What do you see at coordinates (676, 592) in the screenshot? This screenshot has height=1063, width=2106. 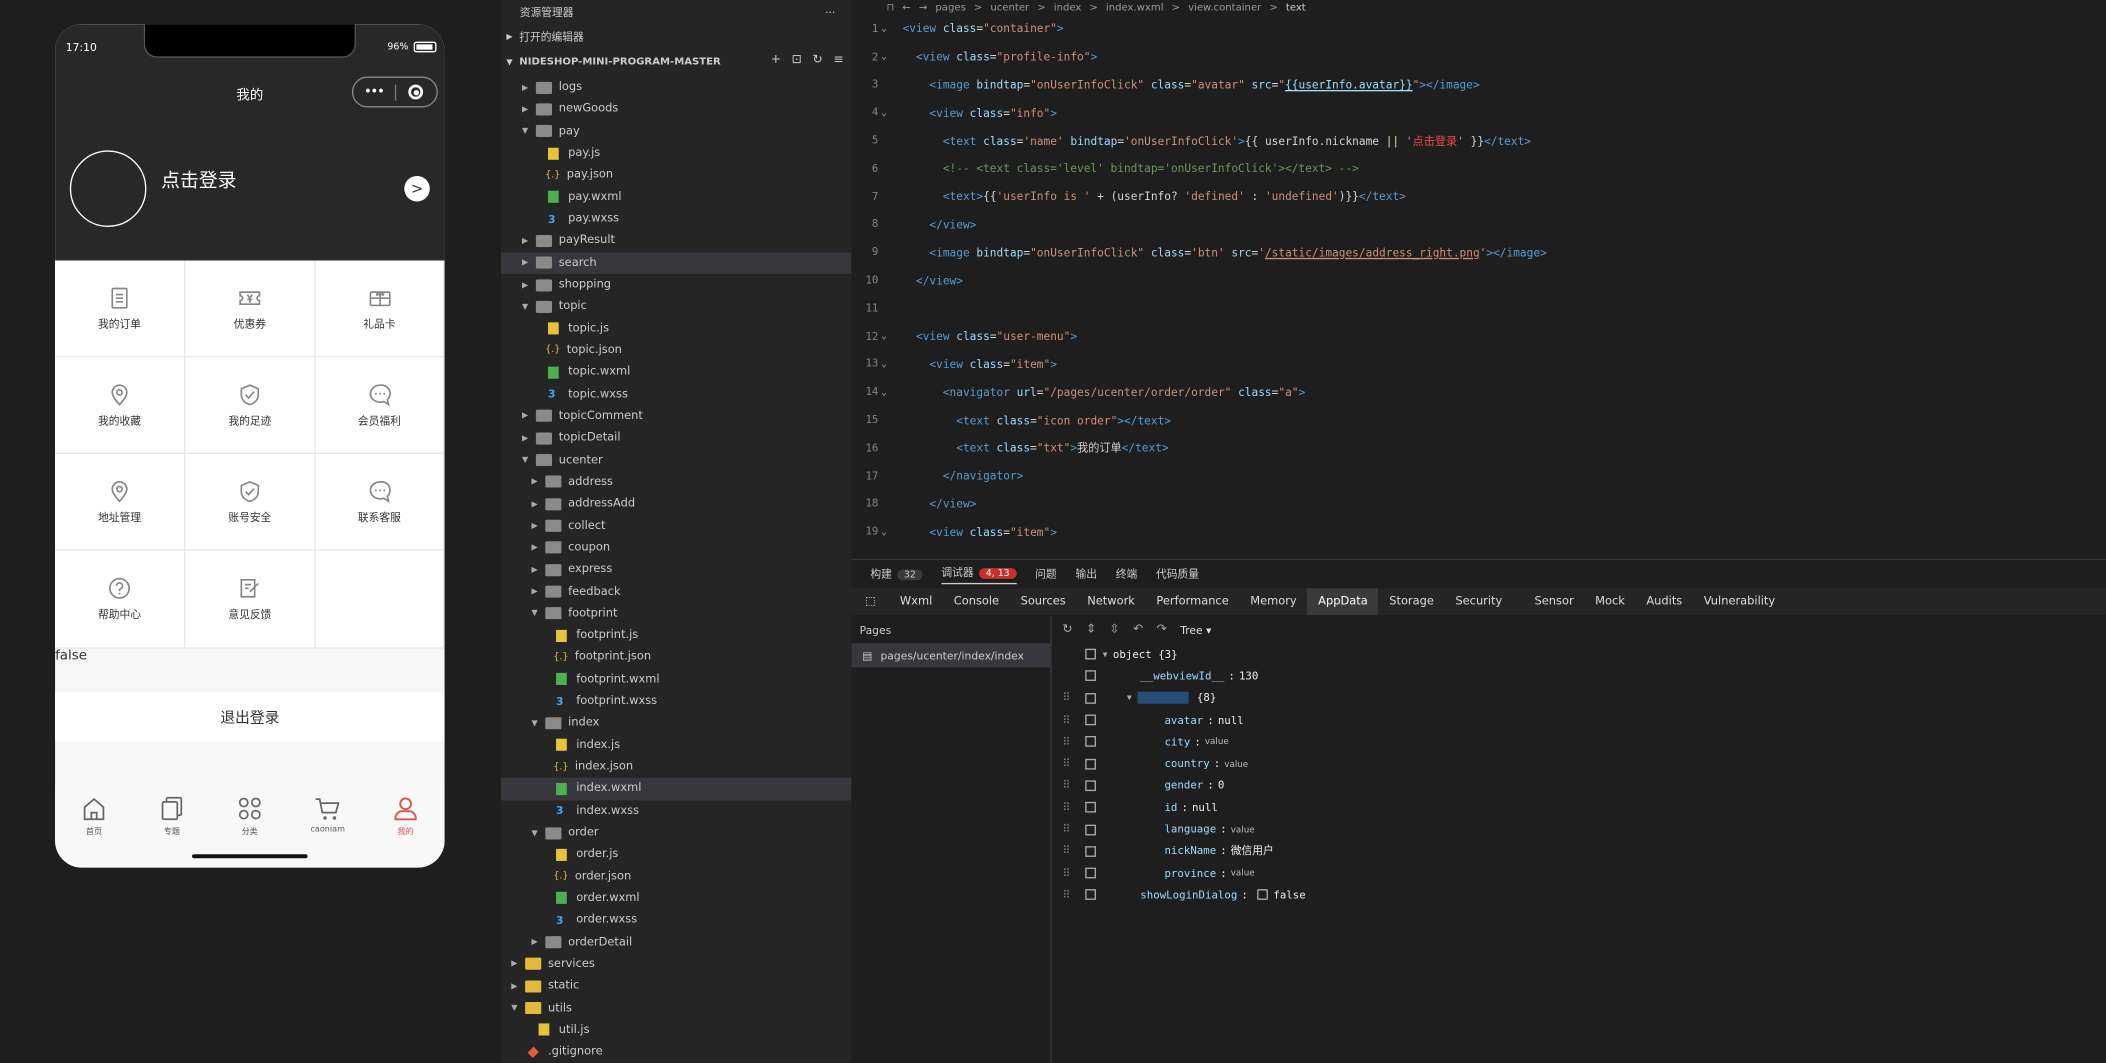 I see `file-tree-item: ▶ feedback` at bounding box center [676, 592].